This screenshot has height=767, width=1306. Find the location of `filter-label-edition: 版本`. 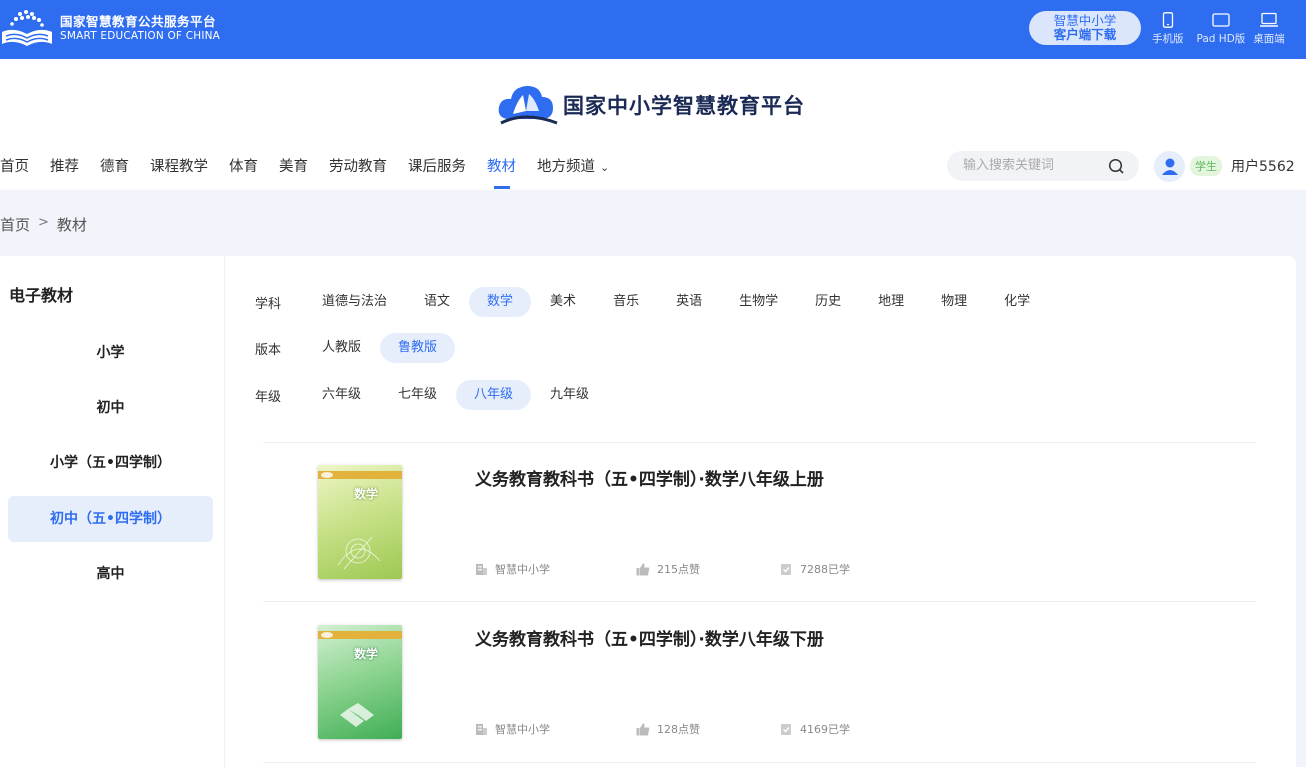

filter-label-edition: 版本 is located at coordinates (268, 350).